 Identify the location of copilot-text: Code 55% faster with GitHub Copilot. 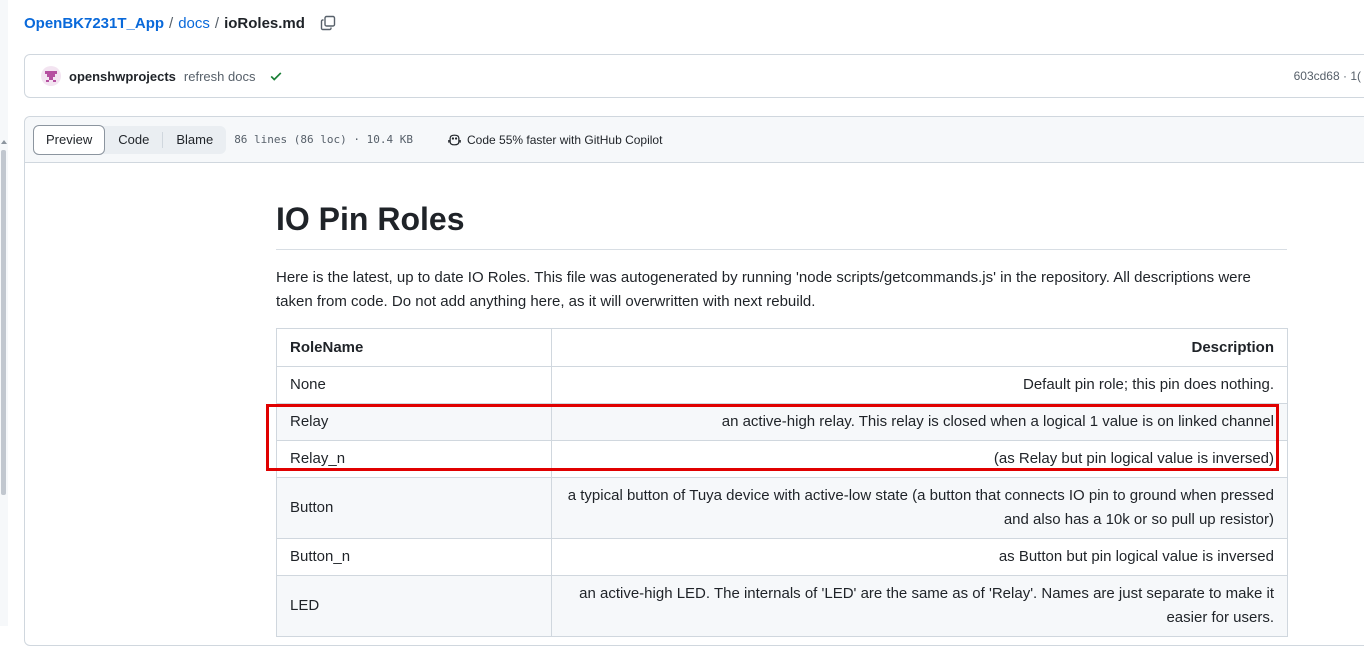
(565, 139).